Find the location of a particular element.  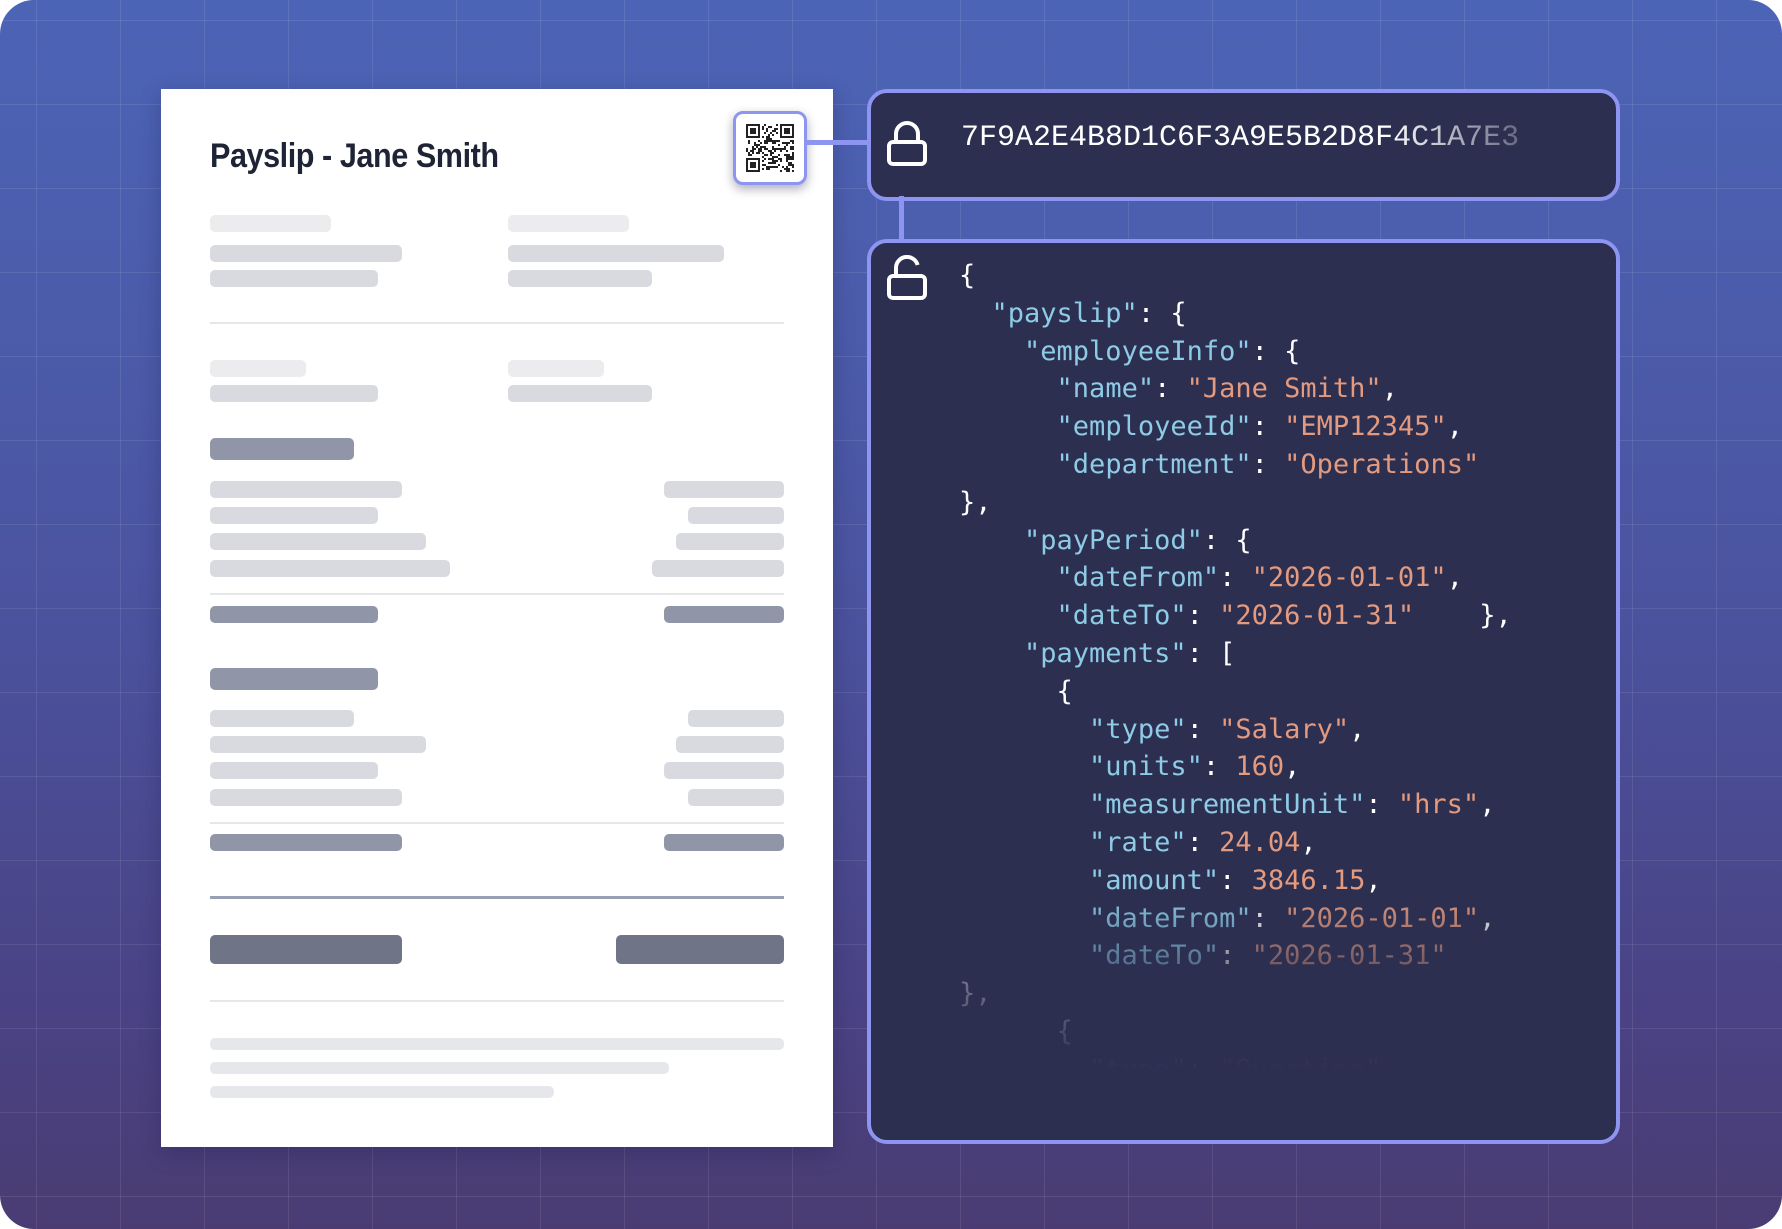

json-key: "payslip" is located at coordinates (1064, 313).